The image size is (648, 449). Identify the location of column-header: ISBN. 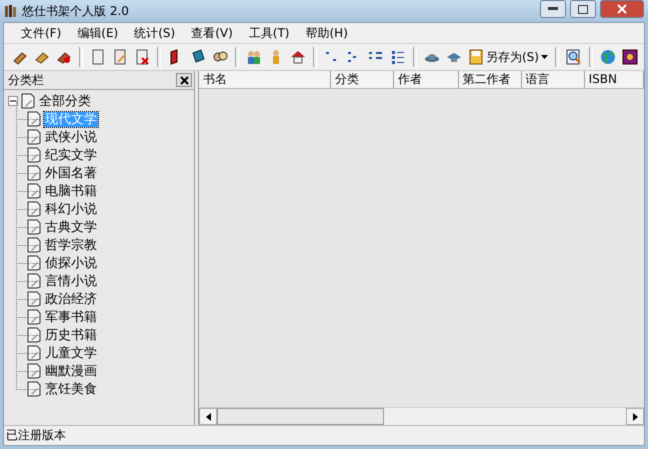
(614, 79).